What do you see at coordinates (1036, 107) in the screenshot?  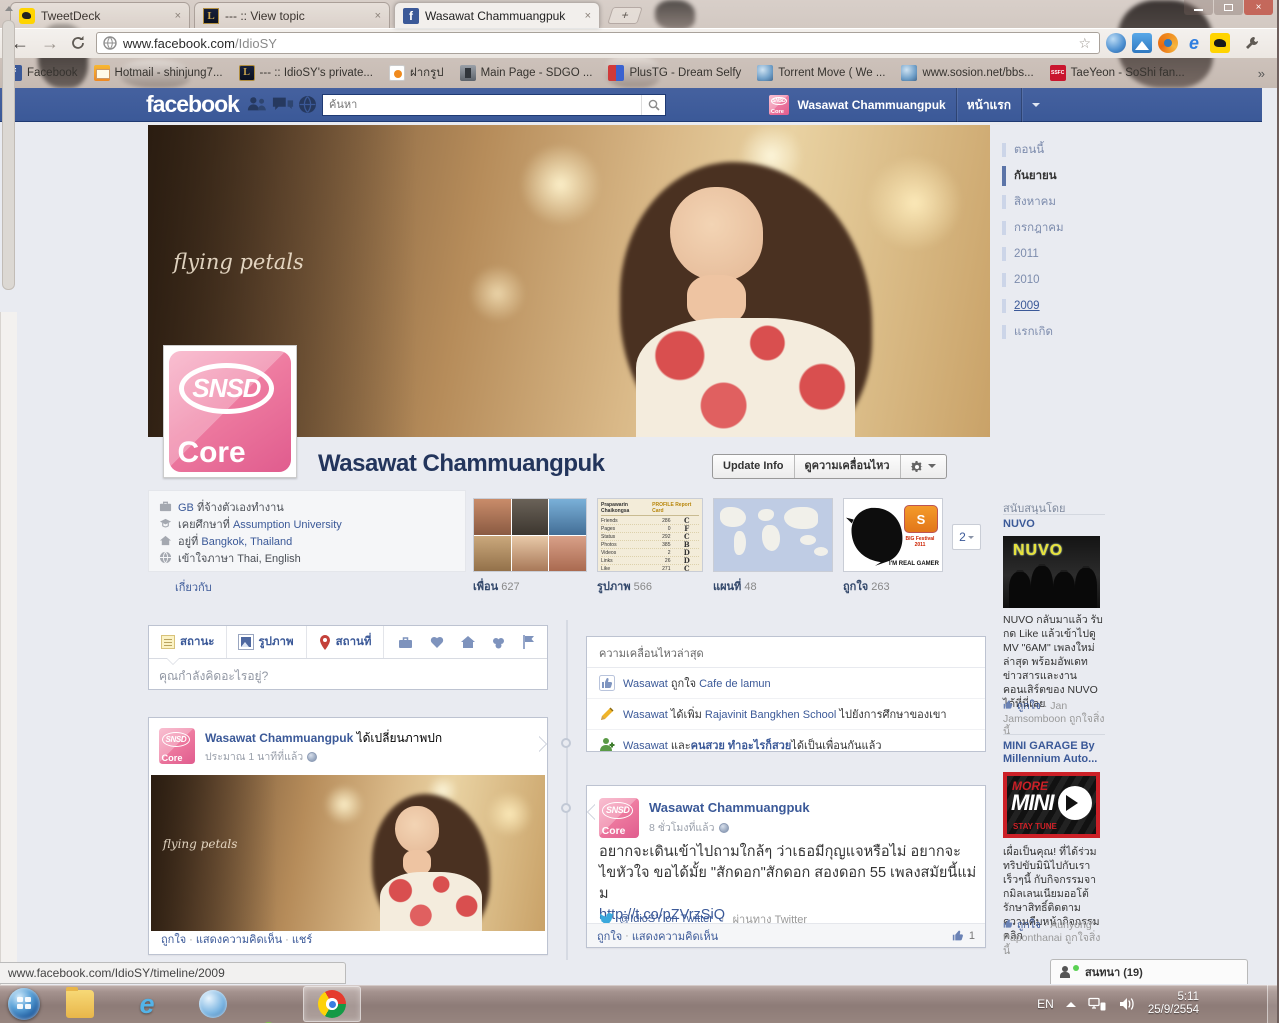 I see `account-menu-caret-icon` at bounding box center [1036, 107].